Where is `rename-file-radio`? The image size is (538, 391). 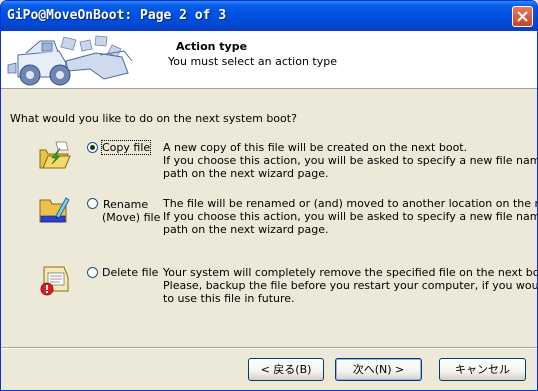 rename-file-radio is located at coordinates (92, 203).